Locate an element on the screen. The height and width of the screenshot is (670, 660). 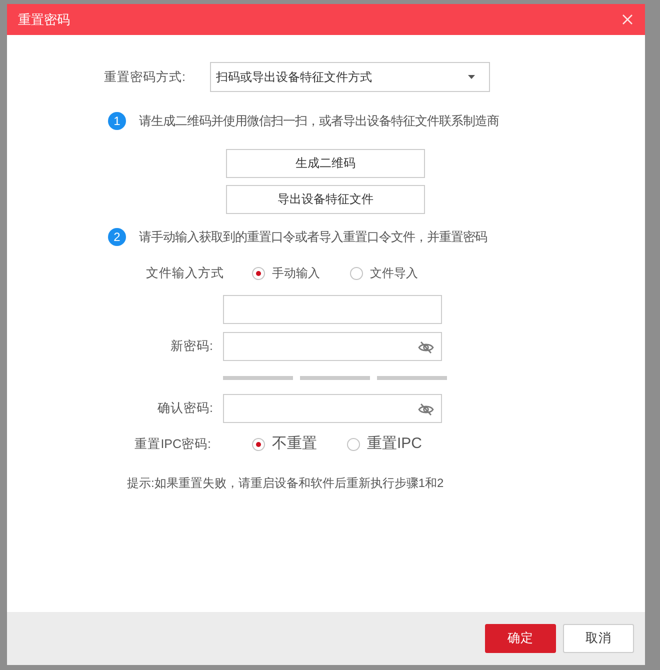
method-dropdown: 扫码或导出设备特征文件方式 is located at coordinates (350, 77).